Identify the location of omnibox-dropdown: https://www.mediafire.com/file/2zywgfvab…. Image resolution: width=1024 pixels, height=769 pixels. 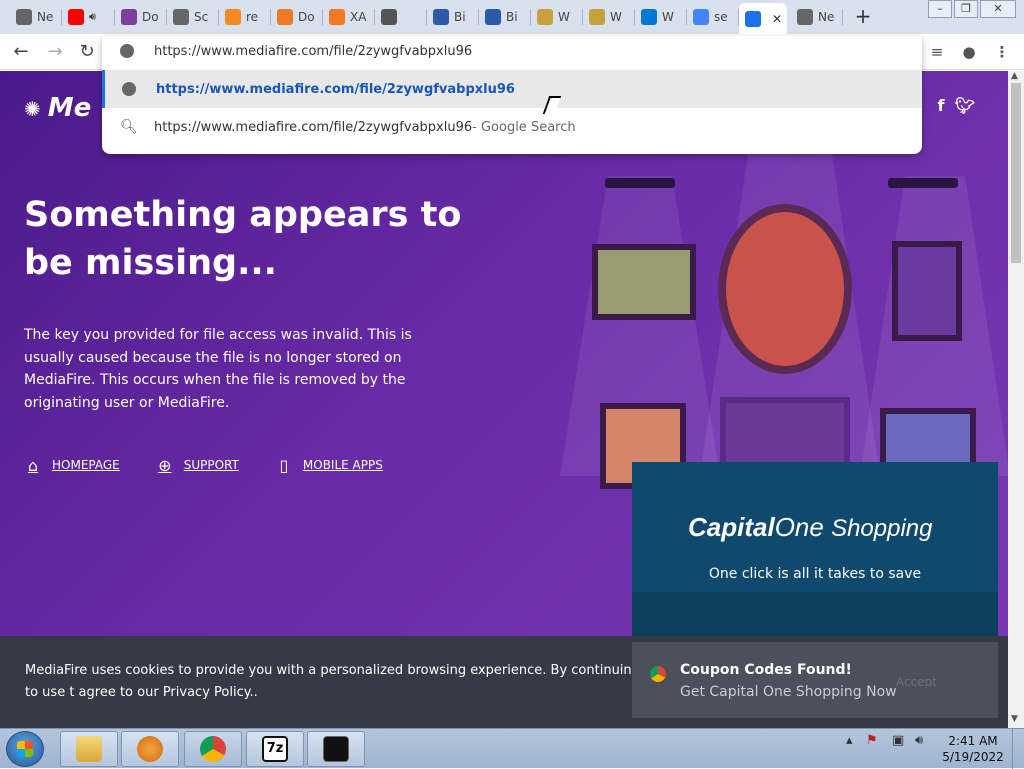
(512, 95).